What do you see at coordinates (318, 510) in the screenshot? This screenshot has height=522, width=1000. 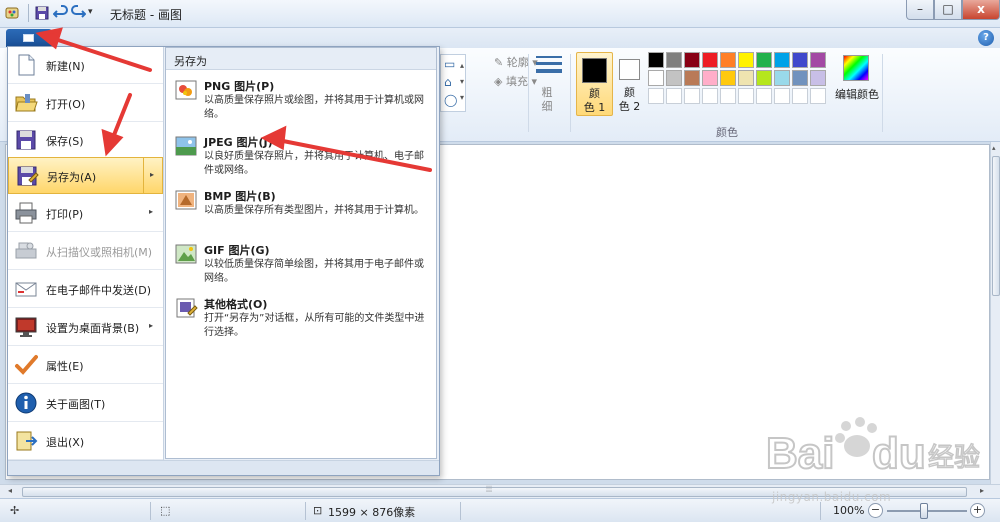 I see `image-size-icon: ⊡` at bounding box center [318, 510].